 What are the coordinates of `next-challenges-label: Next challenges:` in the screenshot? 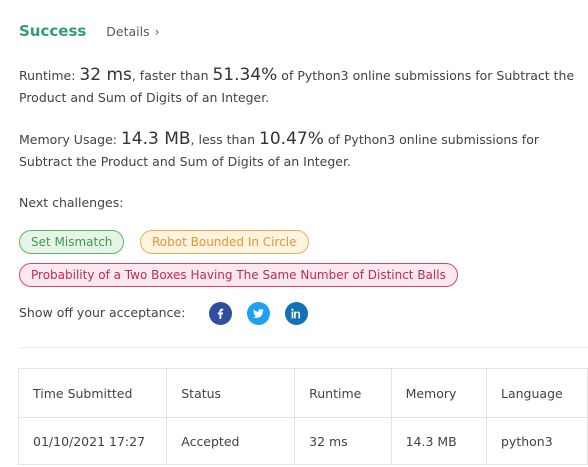 It's located at (71, 202).